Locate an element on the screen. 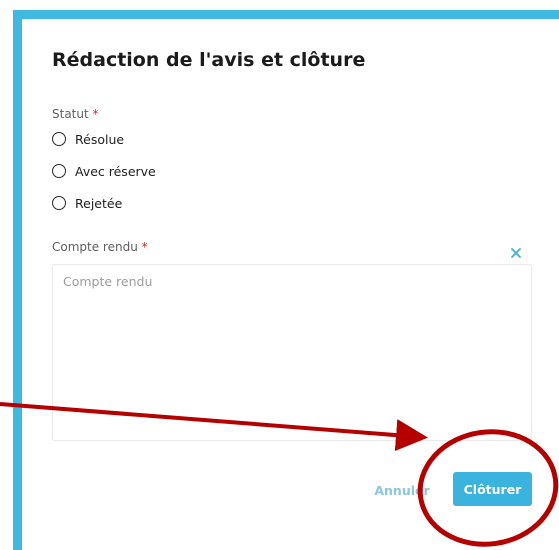 This screenshot has height=550, width=559. radio-option-resolue: Résolue is located at coordinates (88, 139).